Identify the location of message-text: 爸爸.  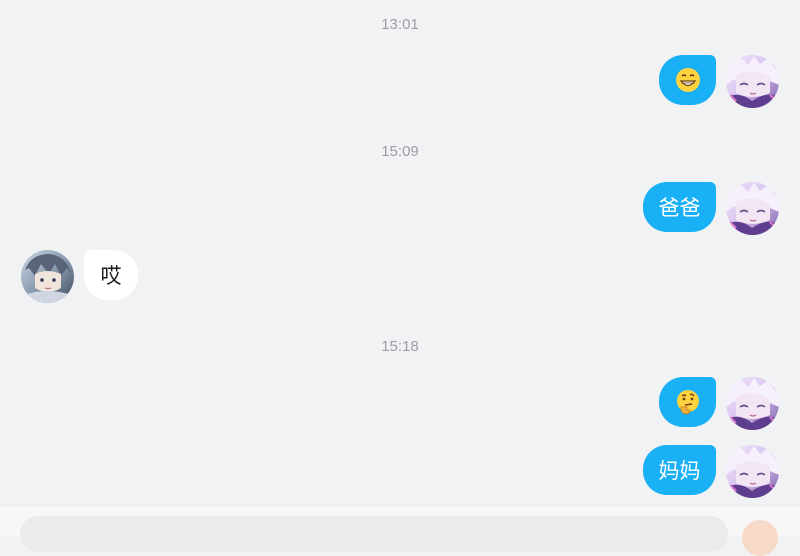
(679, 208).